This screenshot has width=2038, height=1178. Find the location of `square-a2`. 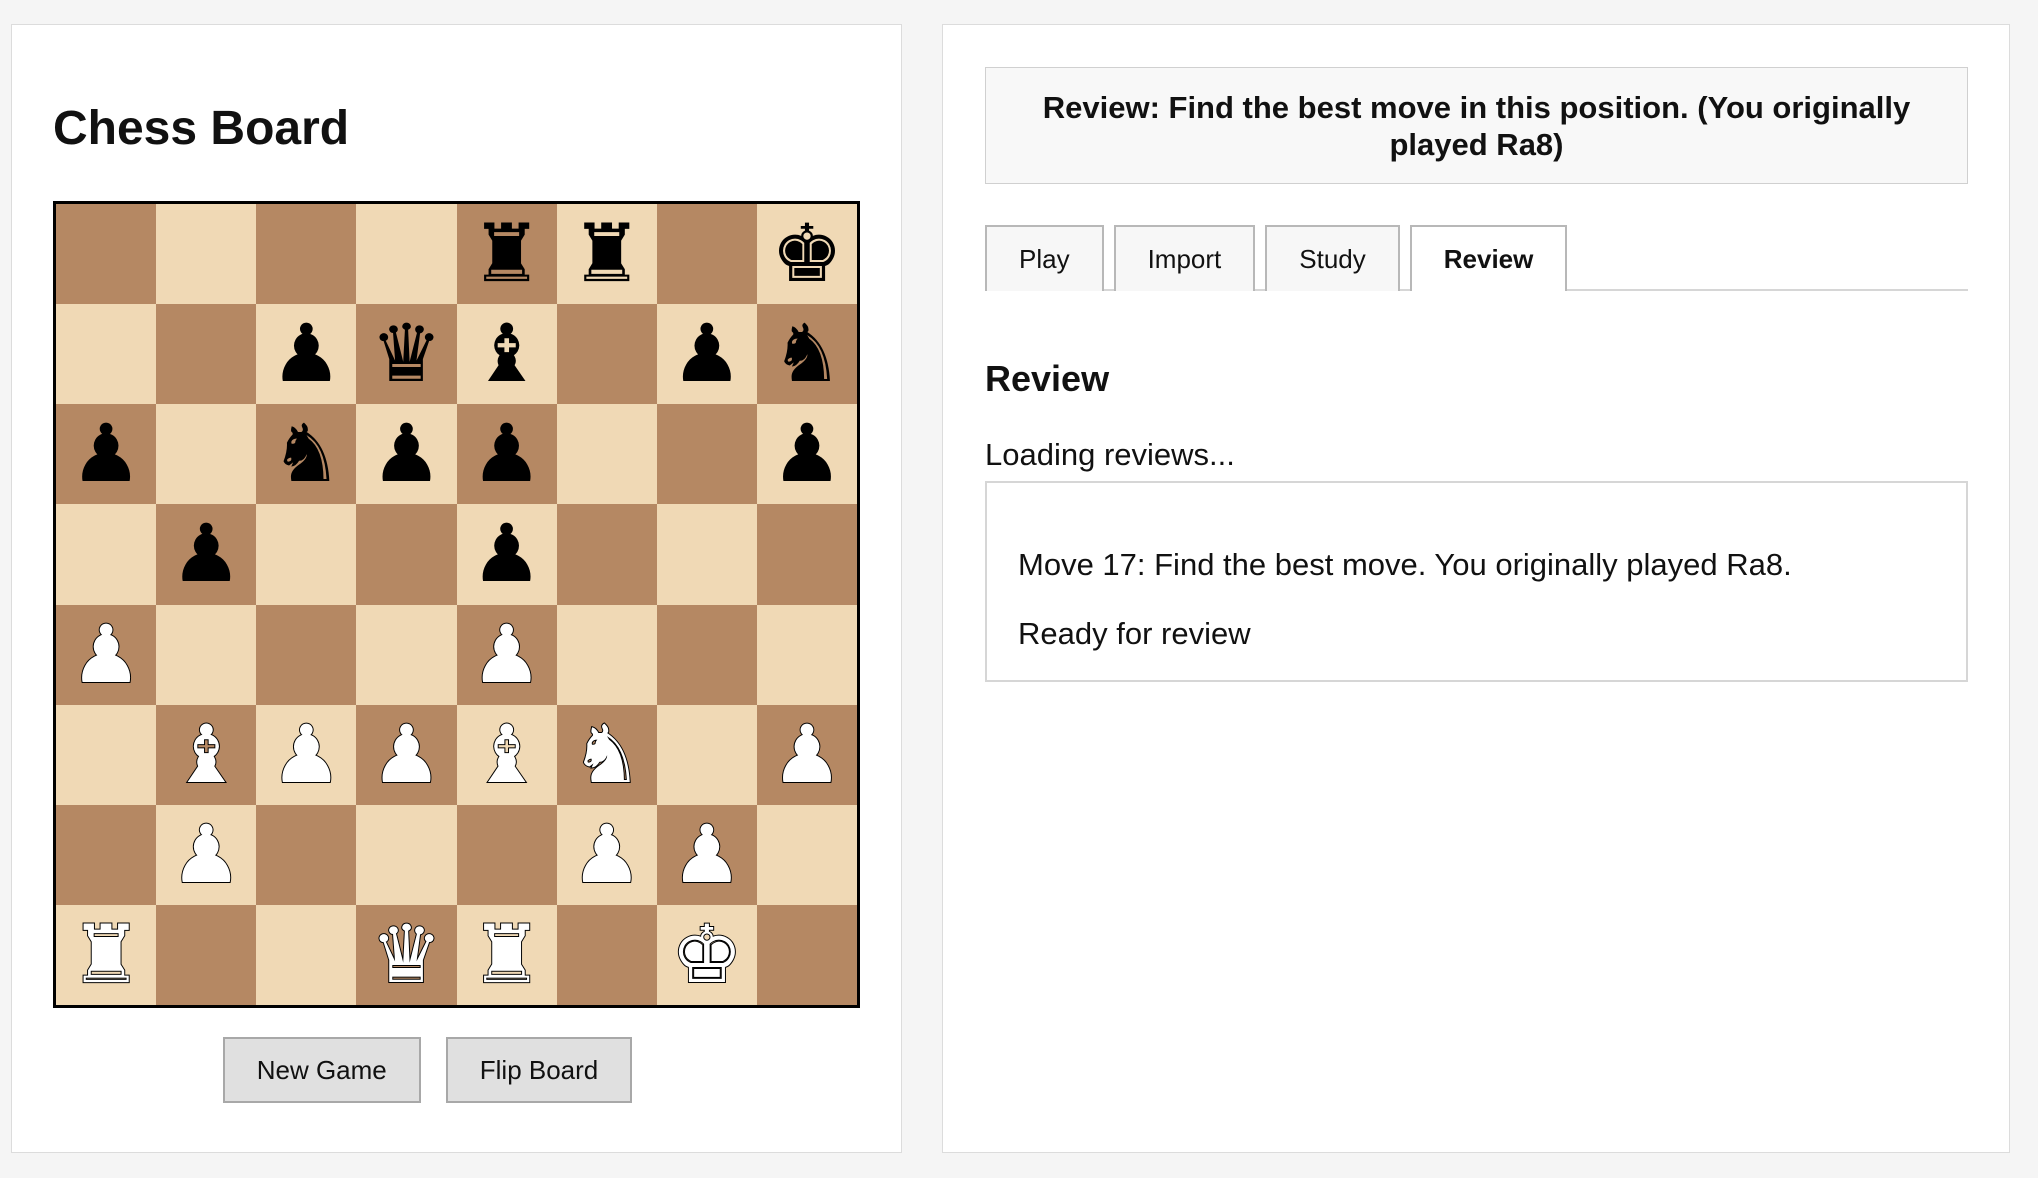

square-a2 is located at coordinates (106, 854).